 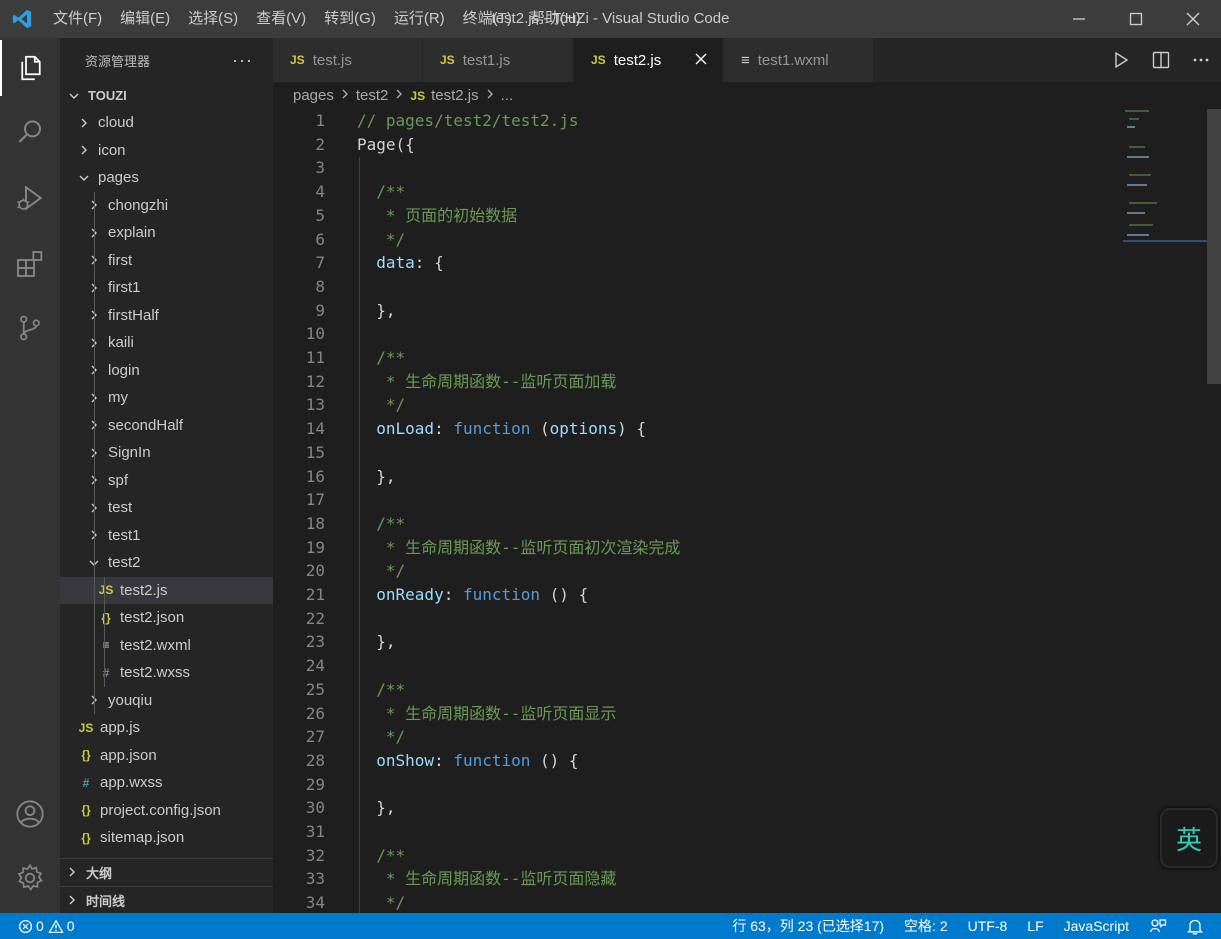 I want to click on tree-folder: first1, so click(x=166, y=287).